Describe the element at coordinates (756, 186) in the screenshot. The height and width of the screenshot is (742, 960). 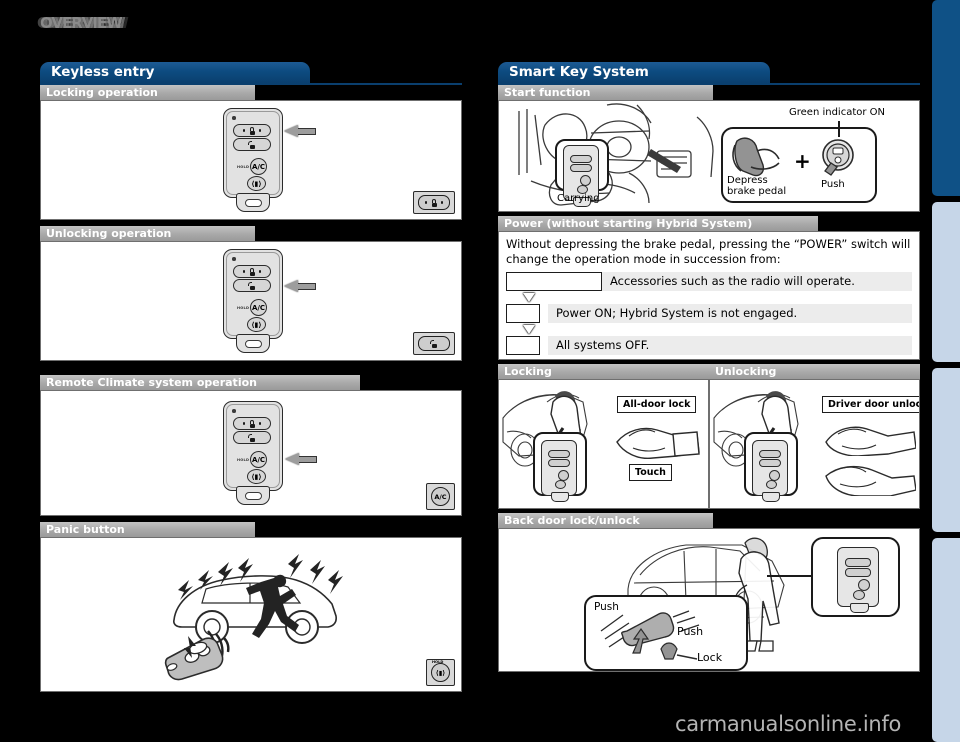
I see `label-depress-brake-pedal: Depress brake pedal` at that location.